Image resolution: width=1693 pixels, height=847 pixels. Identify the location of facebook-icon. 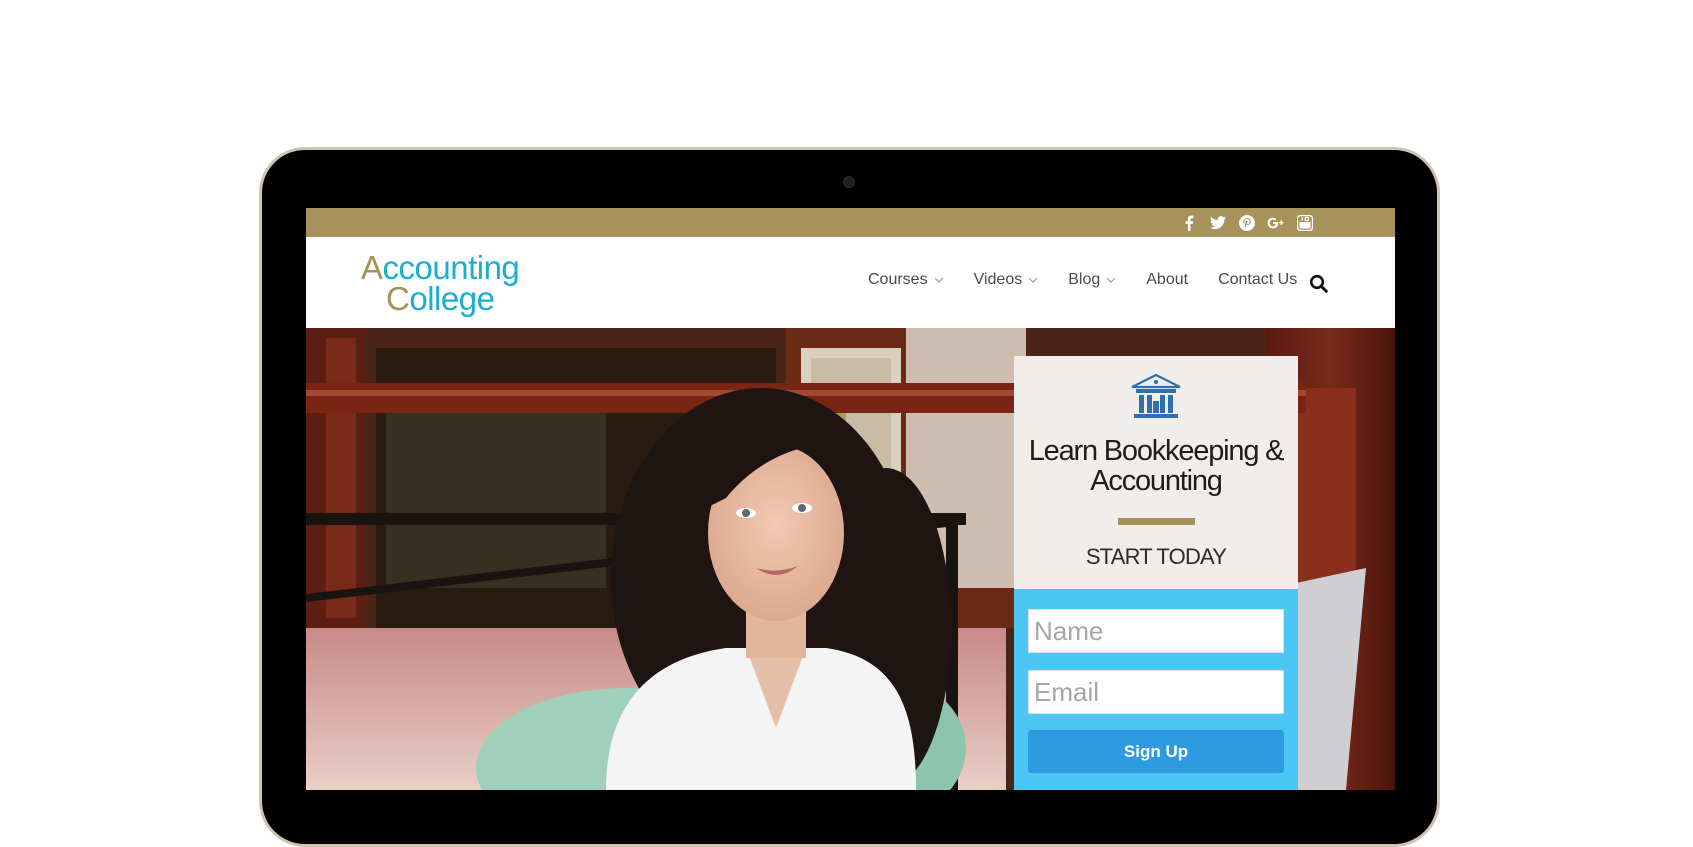
(1189, 223).